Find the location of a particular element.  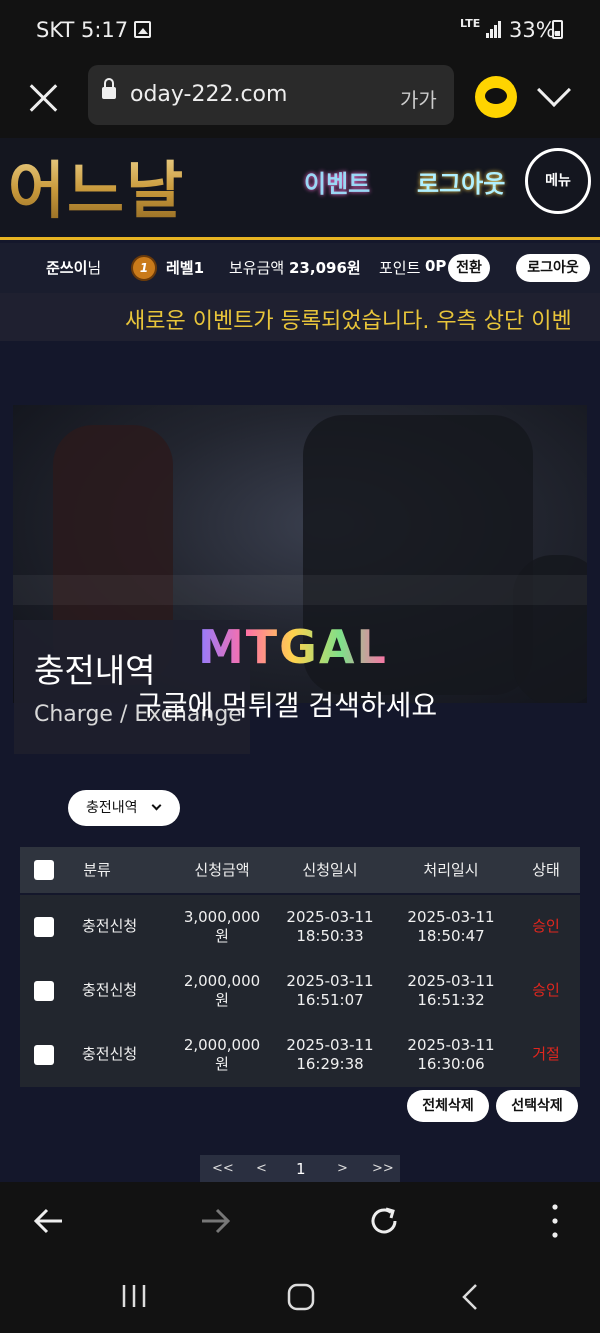

system-navigation-bar is located at coordinates (300, 1295).